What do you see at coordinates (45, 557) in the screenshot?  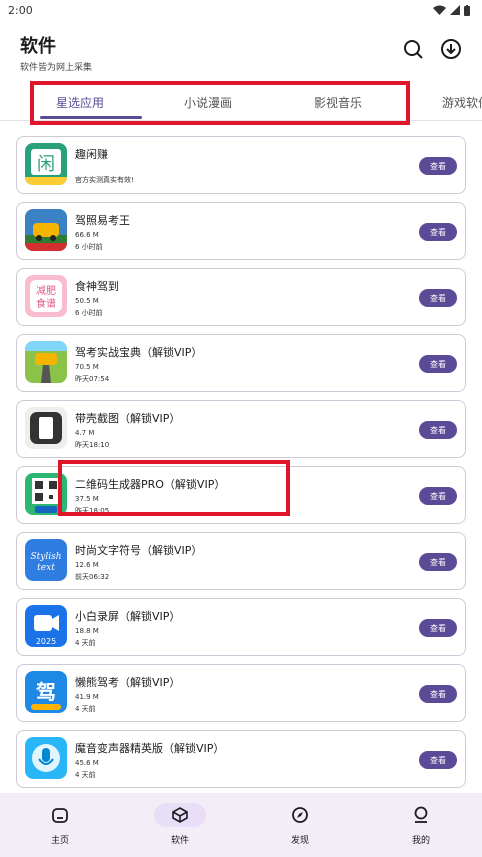 I see `svg-text: Stylish` at bounding box center [45, 557].